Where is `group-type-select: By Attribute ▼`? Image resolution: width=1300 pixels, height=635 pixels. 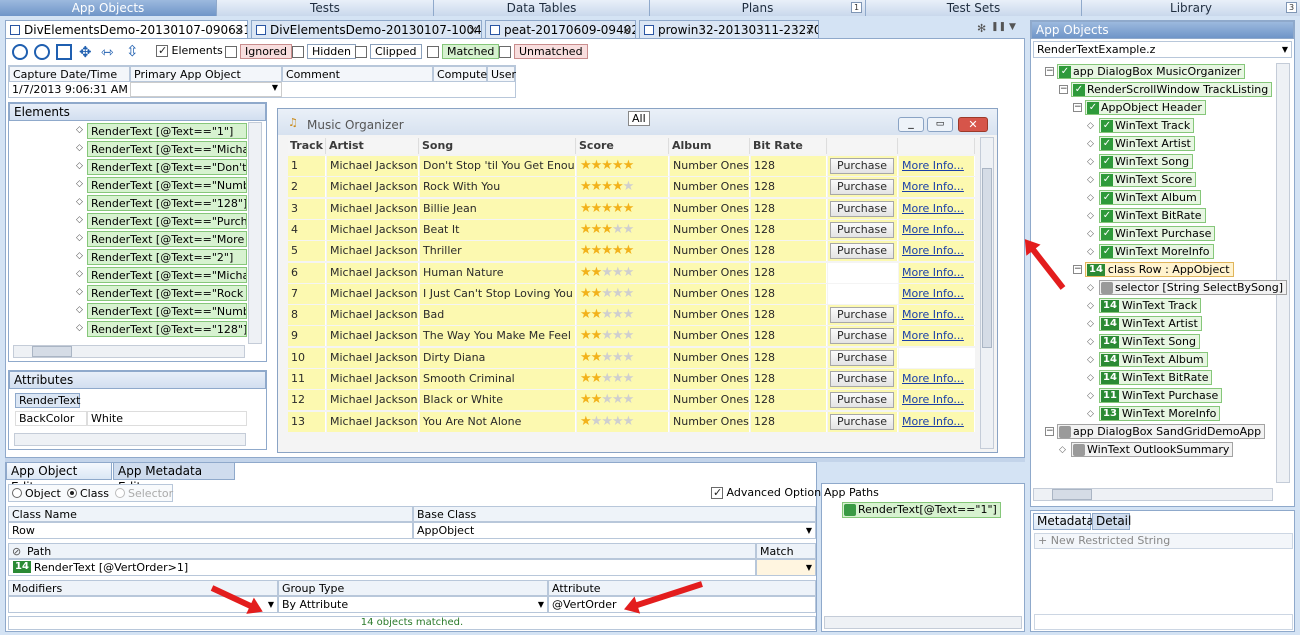 group-type-select: By Attribute ▼ is located at coordinates (413, 604).